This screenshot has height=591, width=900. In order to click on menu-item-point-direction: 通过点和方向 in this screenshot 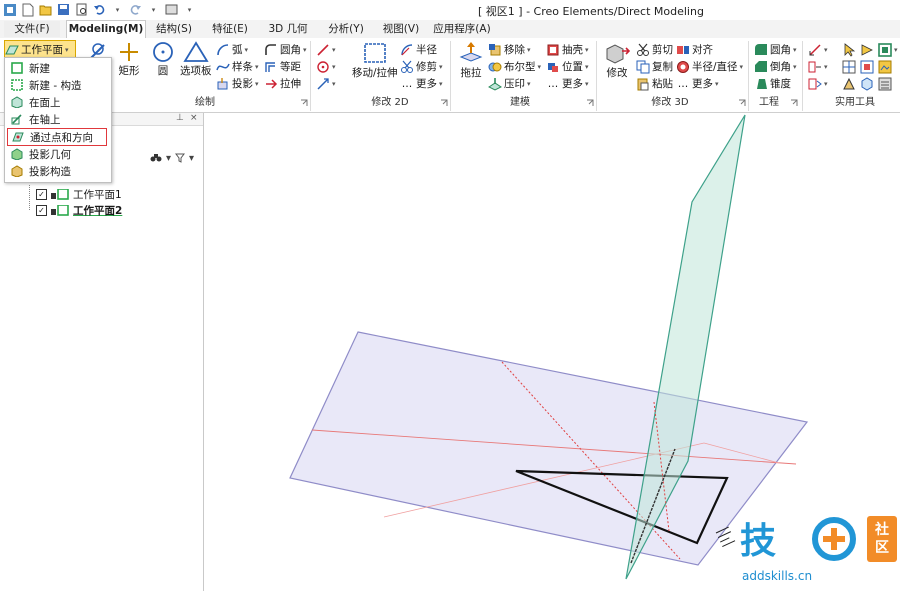, I will do `click(57, 137)`.